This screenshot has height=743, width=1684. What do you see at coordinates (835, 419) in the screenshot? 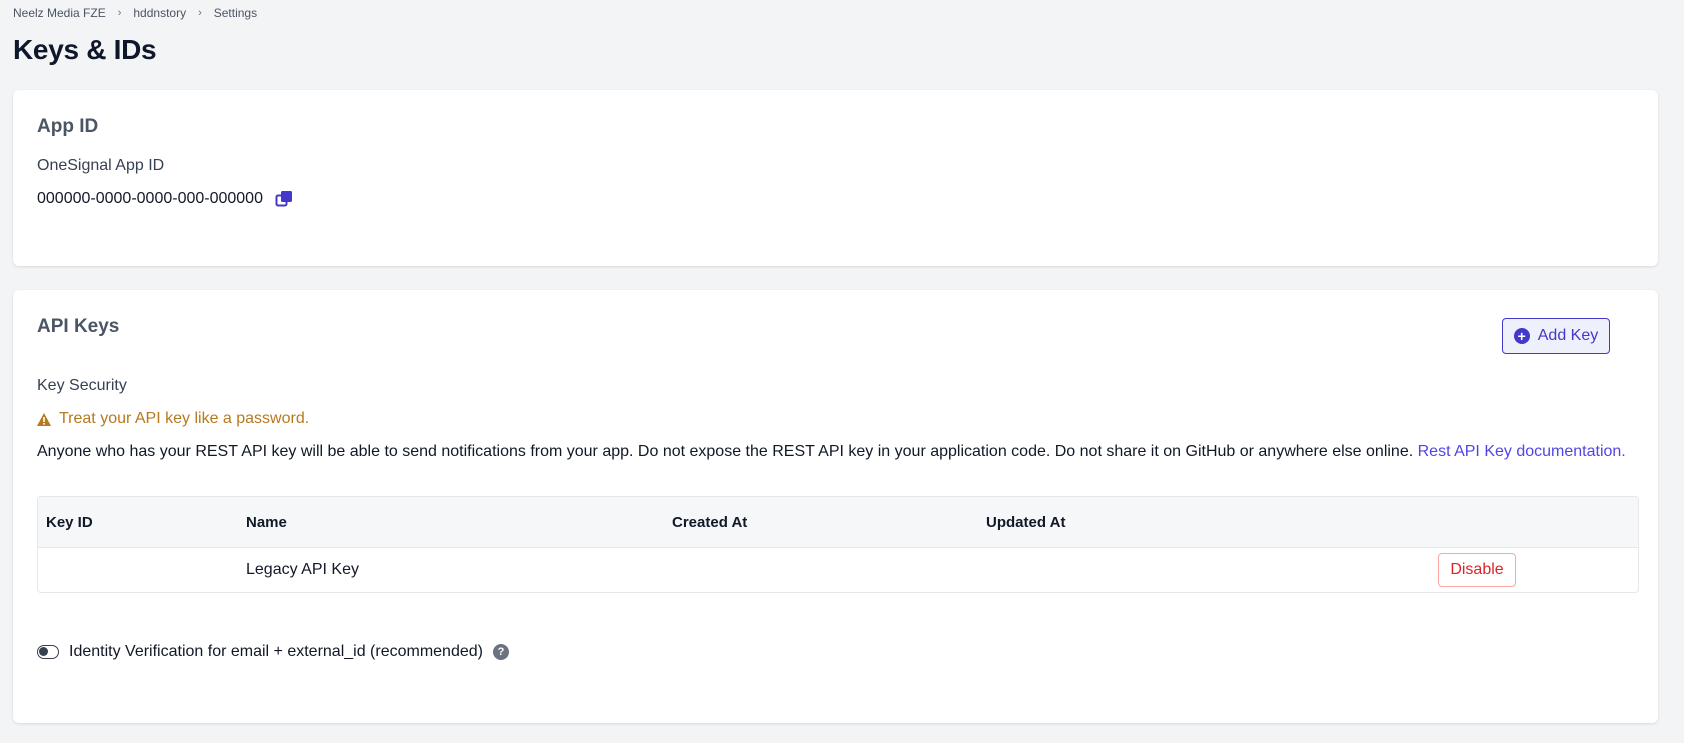
I see `warning-message: Treat your API key like a password.` at bounding box center [835, 419].